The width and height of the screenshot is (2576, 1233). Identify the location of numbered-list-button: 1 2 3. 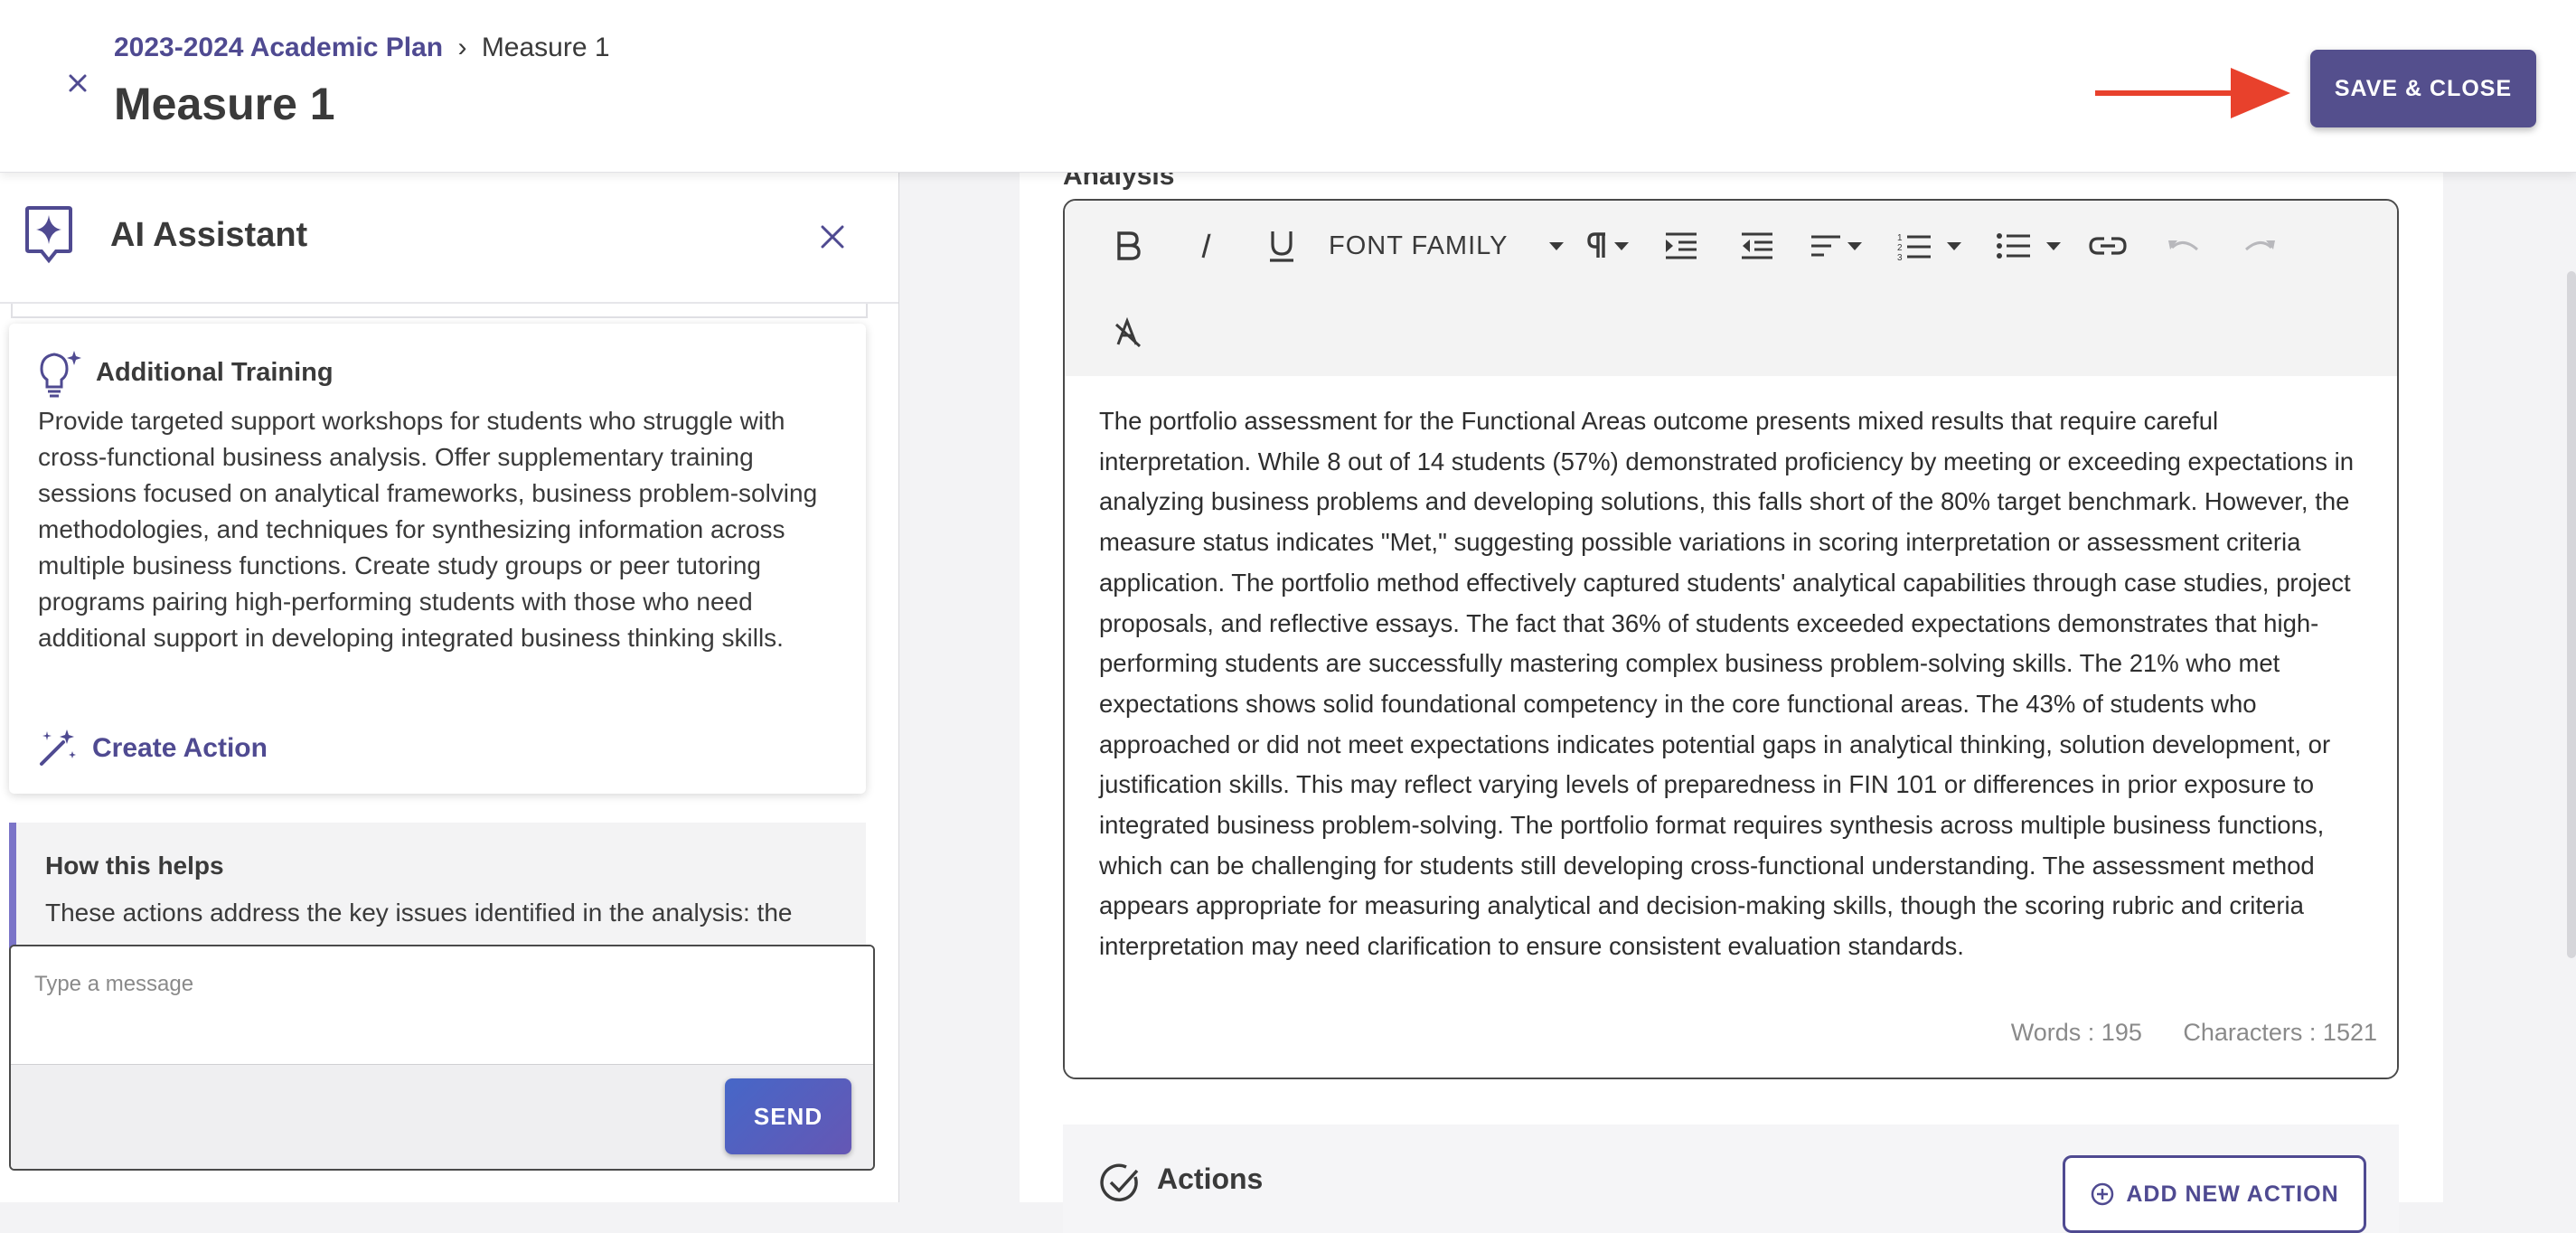
(1929, 246).